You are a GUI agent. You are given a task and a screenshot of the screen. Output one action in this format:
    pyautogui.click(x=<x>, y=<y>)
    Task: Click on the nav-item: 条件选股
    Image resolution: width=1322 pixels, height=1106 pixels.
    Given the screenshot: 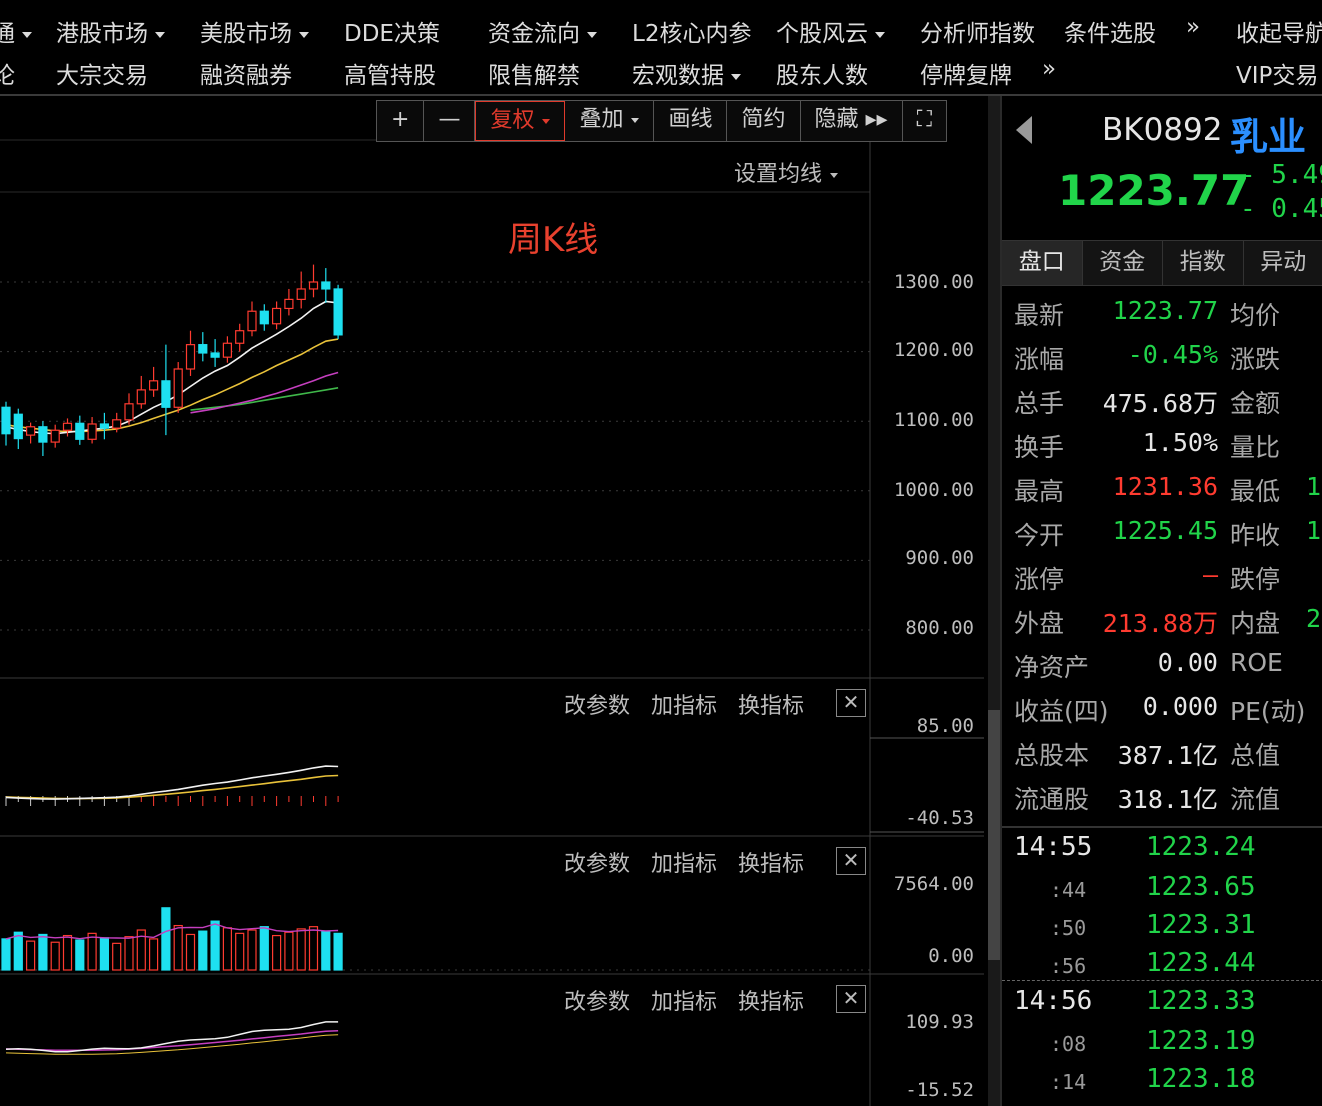 What is the action you would take?
    pyautogui.click(x=1110, y=31)
    